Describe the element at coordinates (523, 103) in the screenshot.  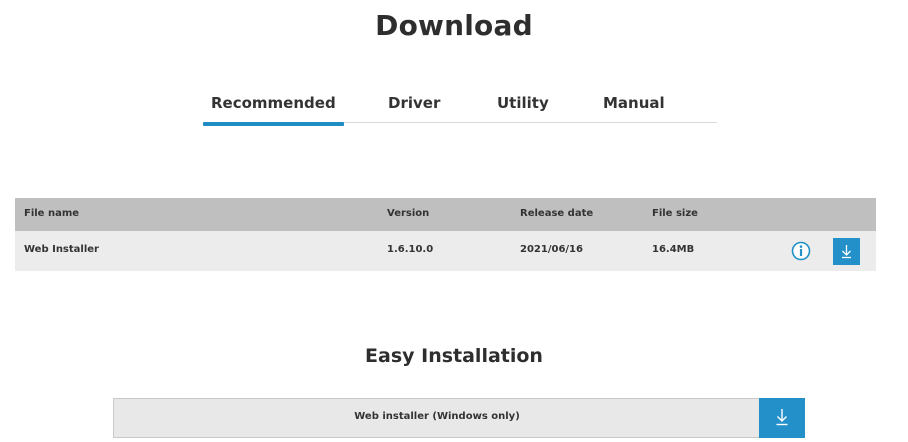
I see `tab-utility: Utility` at that location.